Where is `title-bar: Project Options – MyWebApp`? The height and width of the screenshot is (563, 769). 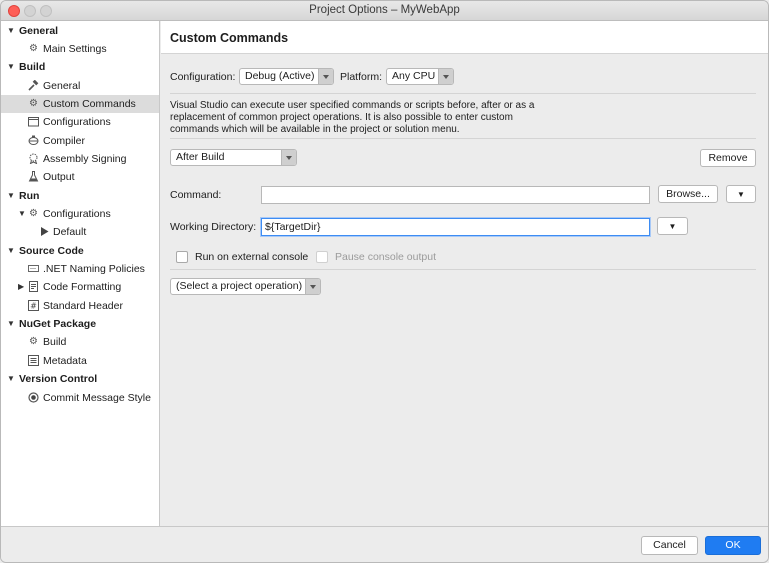 title-bar: Project Options – MyWebApp is located at coordinates (384, 11).